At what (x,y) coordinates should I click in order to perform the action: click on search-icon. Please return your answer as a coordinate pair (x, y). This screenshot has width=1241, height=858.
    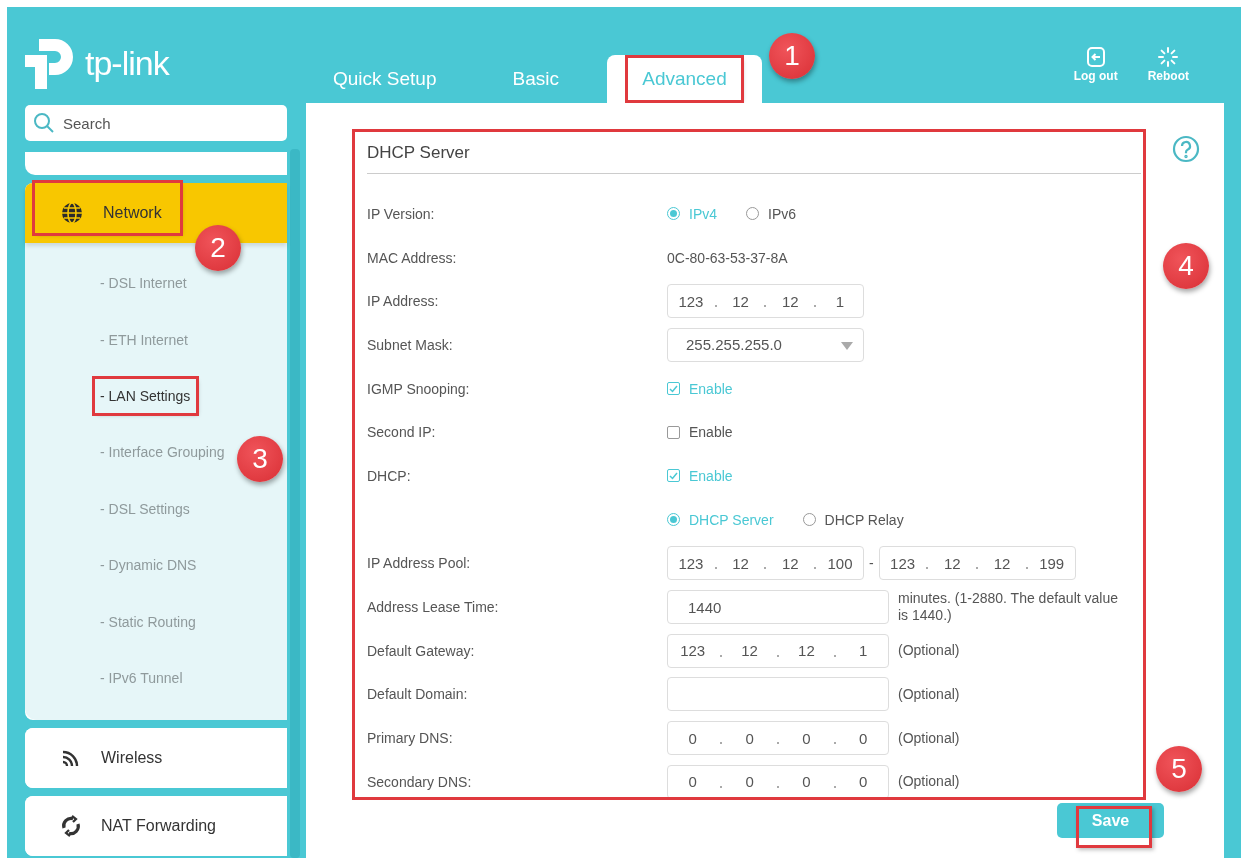
    Looking at the image, I should click on (44, 123).